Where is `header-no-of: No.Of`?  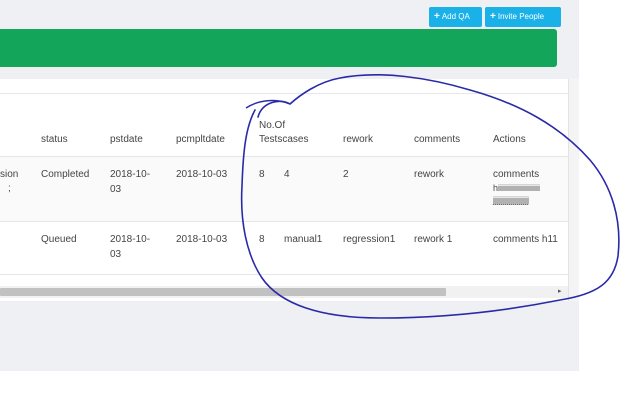
header-no-of: No.Of is located at coordinates (272, 125).